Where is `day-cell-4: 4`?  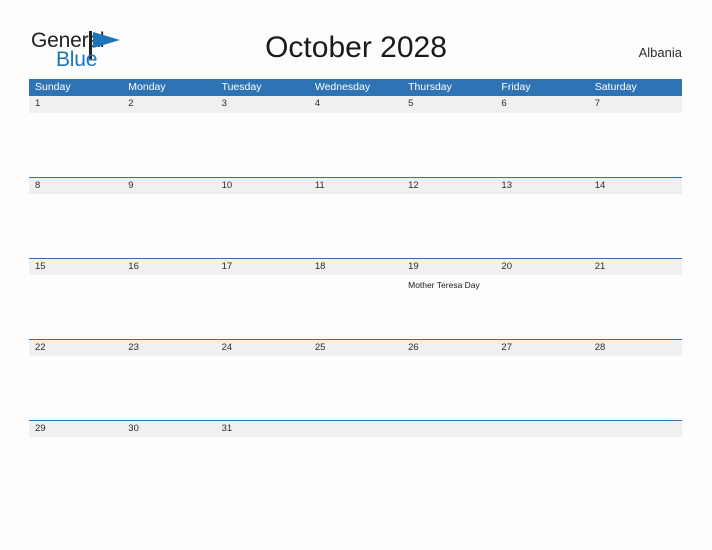
day-cell-4: 4 is located at coordinates (355, 104).